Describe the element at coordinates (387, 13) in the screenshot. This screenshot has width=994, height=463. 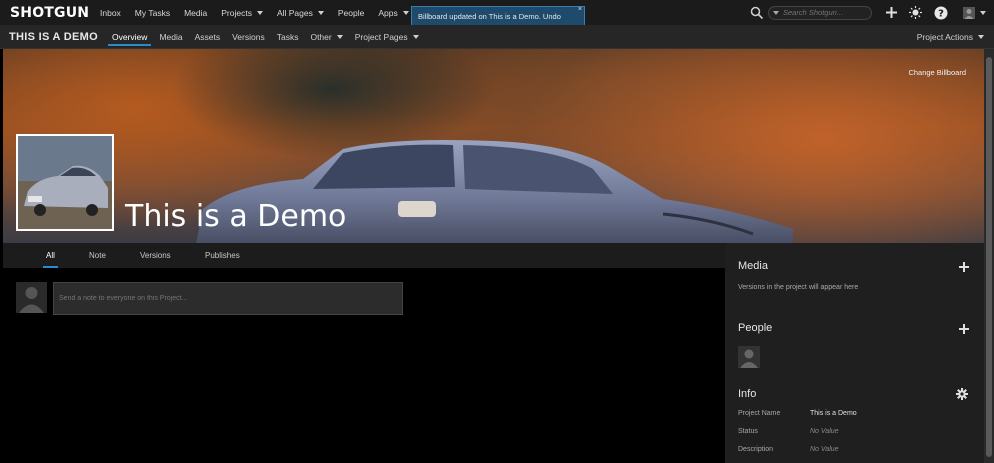
I see `nav-item-label: Apps` at that location.